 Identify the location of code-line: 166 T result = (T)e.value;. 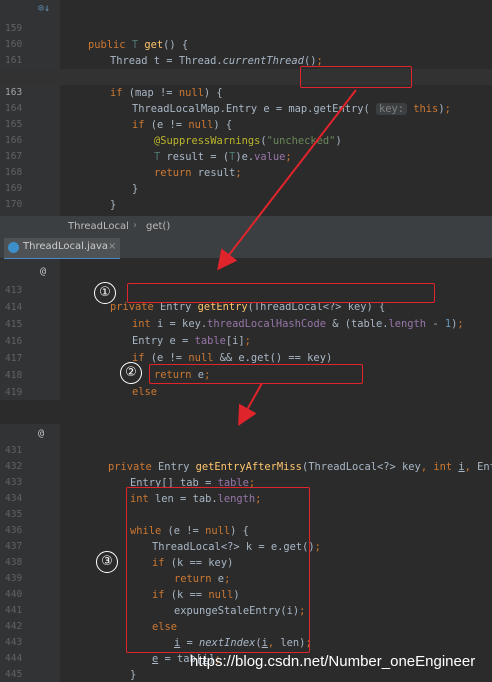
(246, 140).